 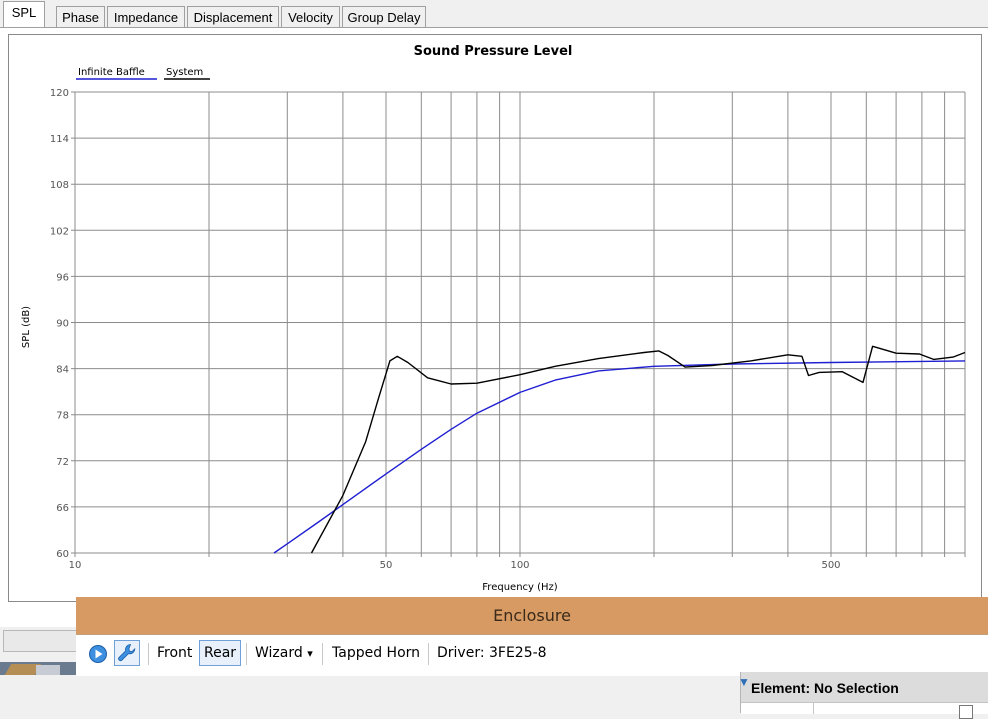 I want to click on wrench-icon, so click(x=127, y=653).